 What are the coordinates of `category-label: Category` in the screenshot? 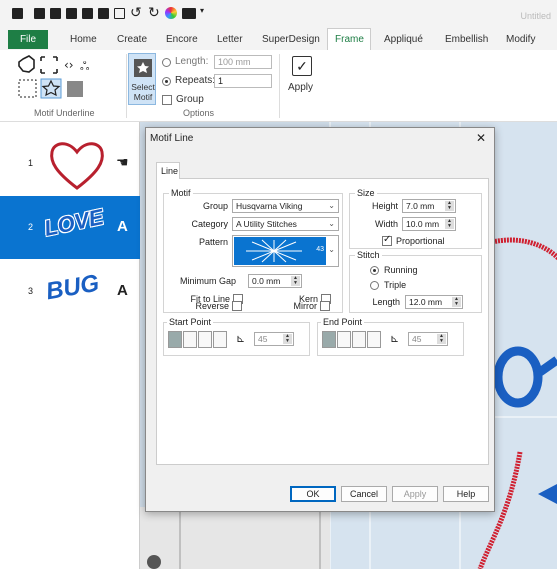 It's located at (209, 224).